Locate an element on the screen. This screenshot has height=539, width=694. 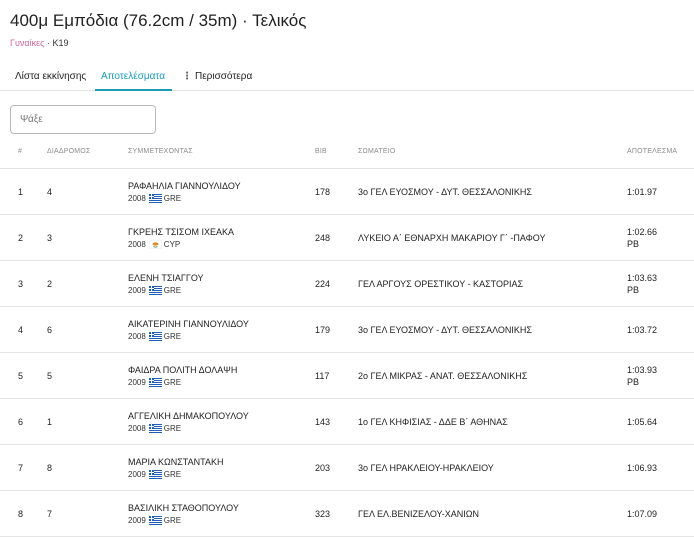
row-club: 1ο ΓΕΛ ΚΗΦΙΣΙΑΣ - ΔΔΕ Β΄ ΑΘΗΝΑΣ is located at coordinates (433, 422).